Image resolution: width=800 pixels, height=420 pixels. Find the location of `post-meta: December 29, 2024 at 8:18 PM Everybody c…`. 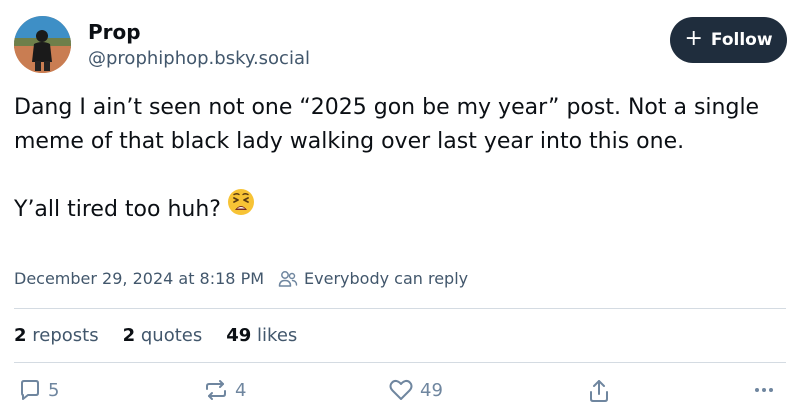

post-meta: December 29, 2024 at 8:18 PM Everybody c… is located at coordinates (241, 278).